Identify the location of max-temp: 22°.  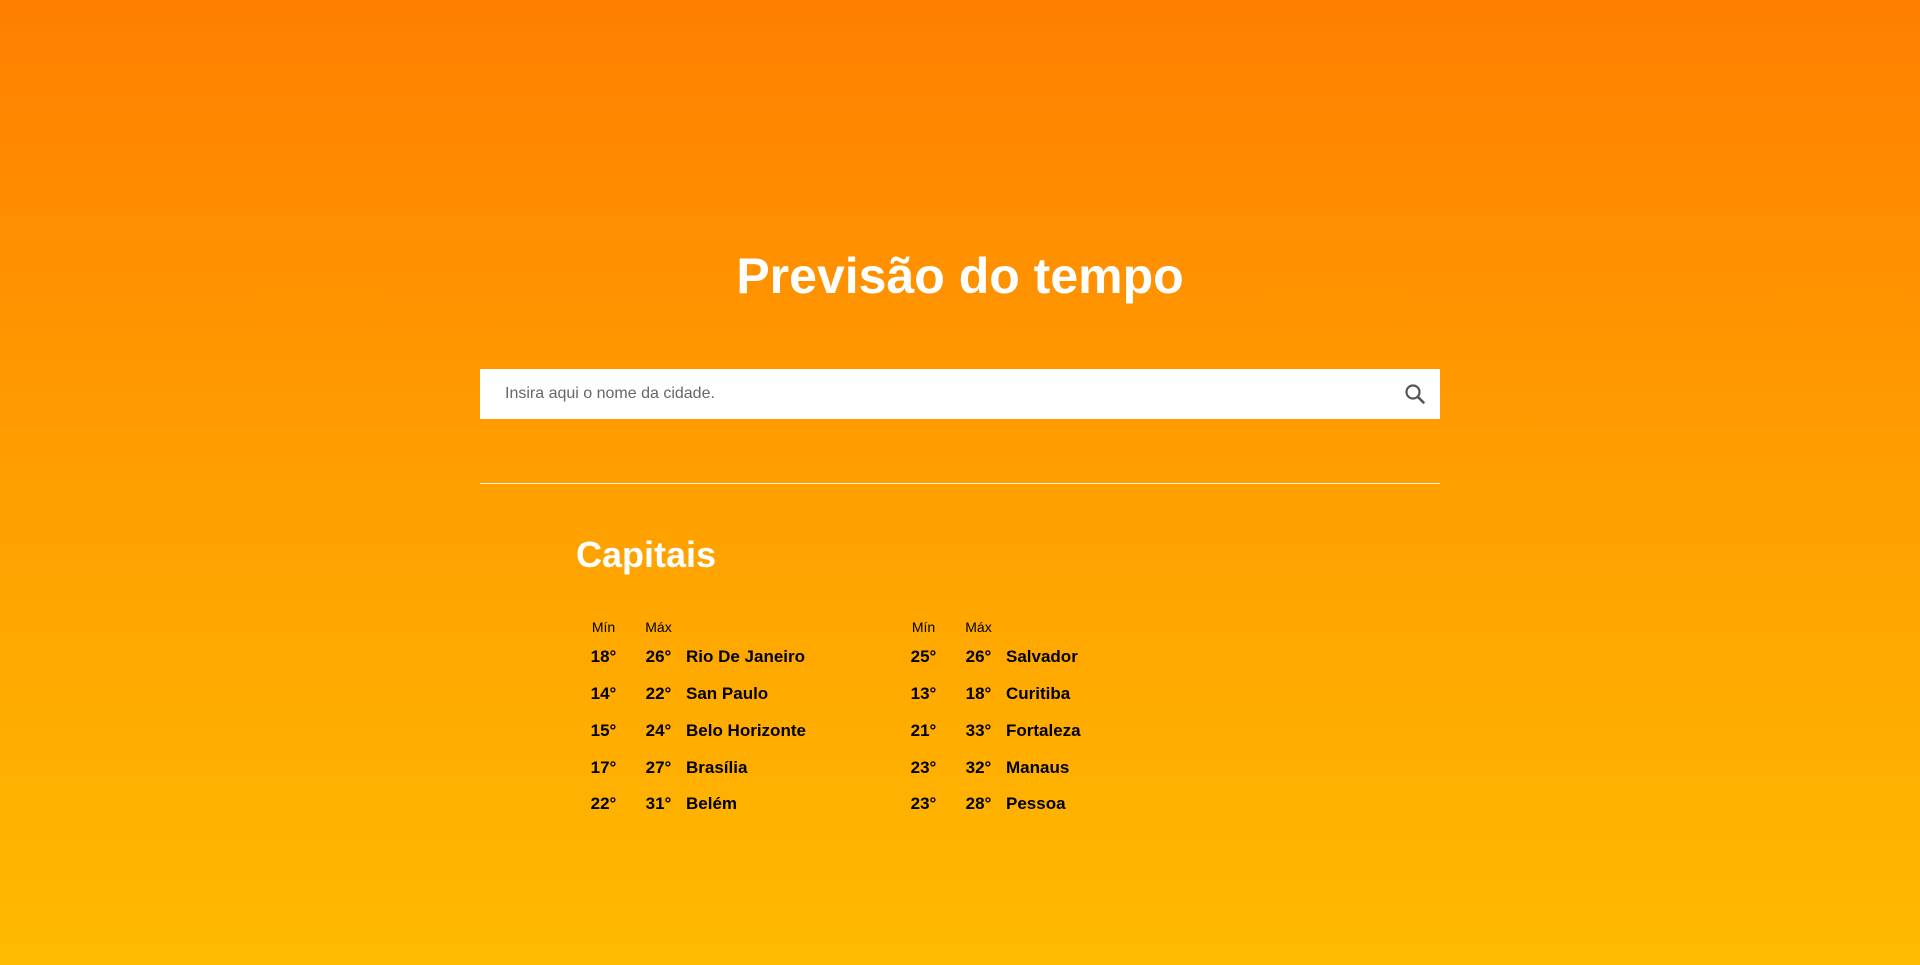
(658, 694).